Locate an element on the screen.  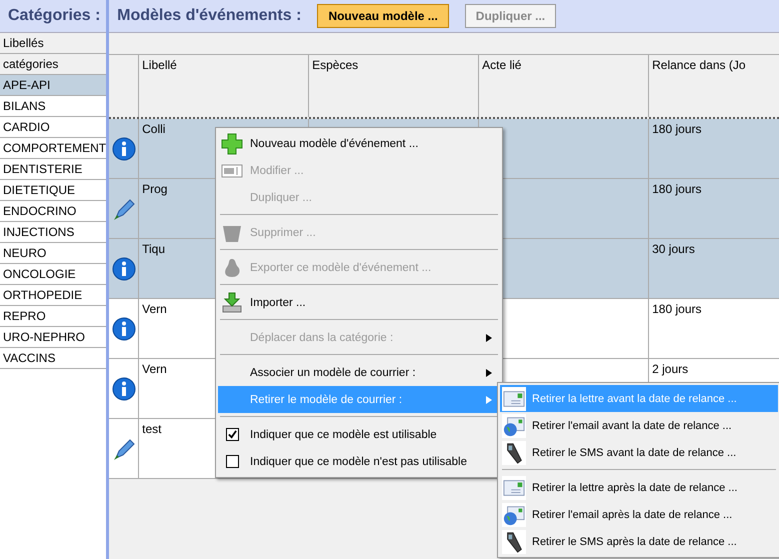
panel-title: Catégories : is located at coordinates (54, 16).